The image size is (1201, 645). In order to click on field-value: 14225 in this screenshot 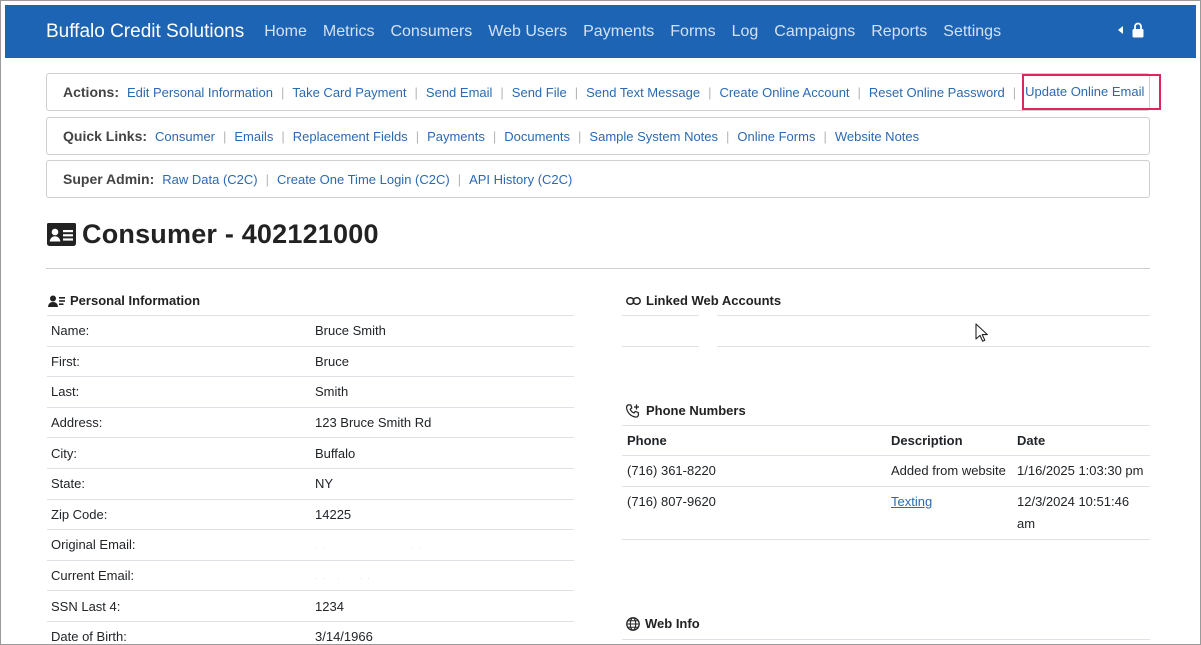, I will do `click(442, 514)`.